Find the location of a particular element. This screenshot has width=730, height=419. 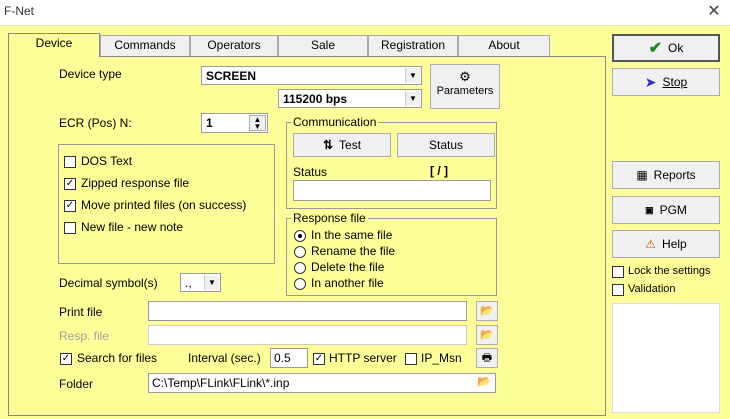

validation-checkbox is located at coordinates (618, 290).